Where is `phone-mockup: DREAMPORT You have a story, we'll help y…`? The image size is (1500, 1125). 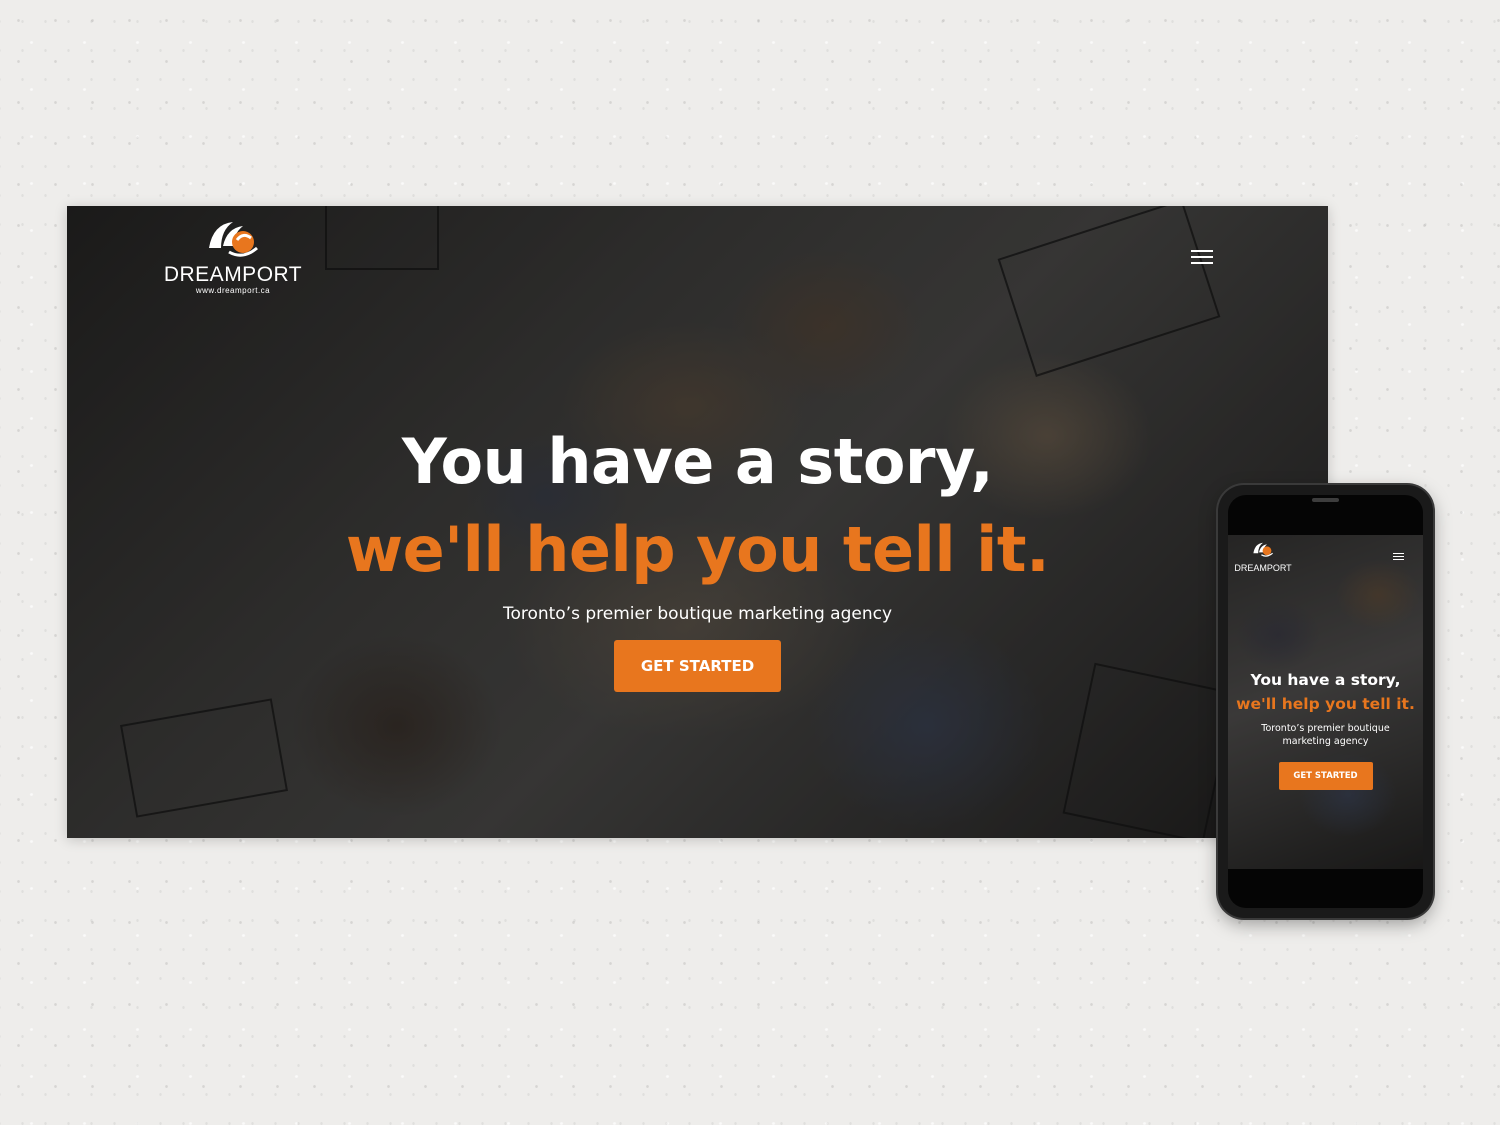 phone-mockup: DREAMPORT You have a story, we'll help y… is located at coordinates (1325, 701).